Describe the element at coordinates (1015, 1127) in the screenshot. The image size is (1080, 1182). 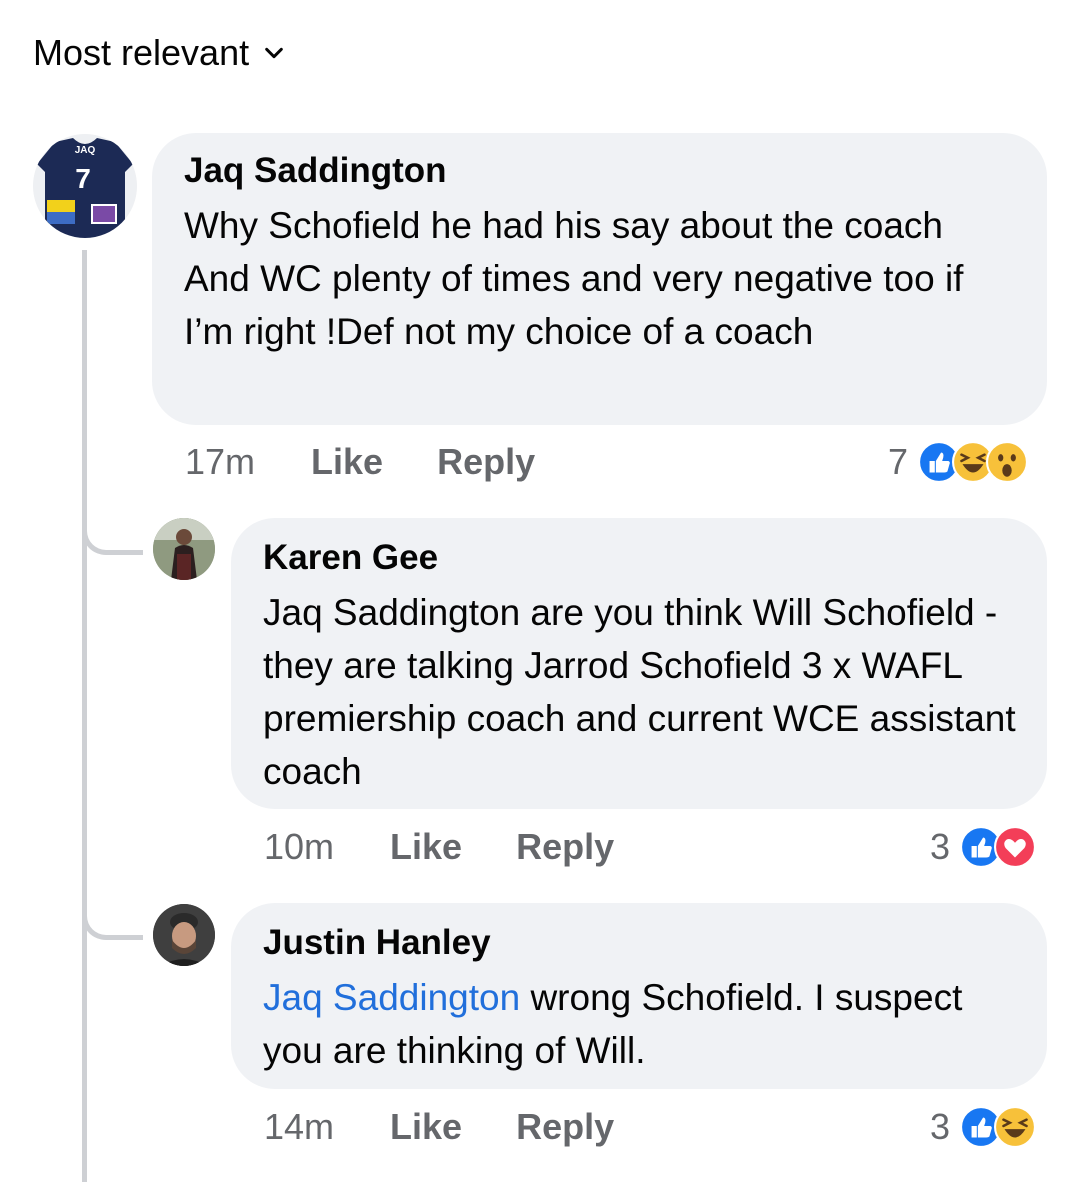
I see `haha-icon` at that location.